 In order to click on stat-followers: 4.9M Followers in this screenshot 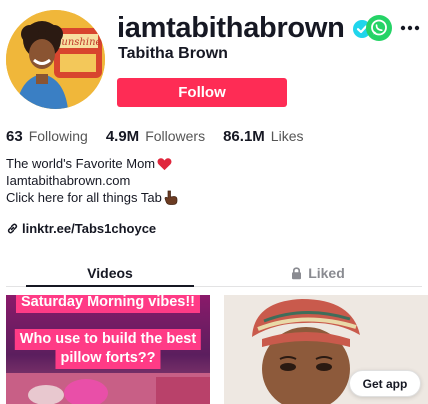, I will do `click(155, 136)`.